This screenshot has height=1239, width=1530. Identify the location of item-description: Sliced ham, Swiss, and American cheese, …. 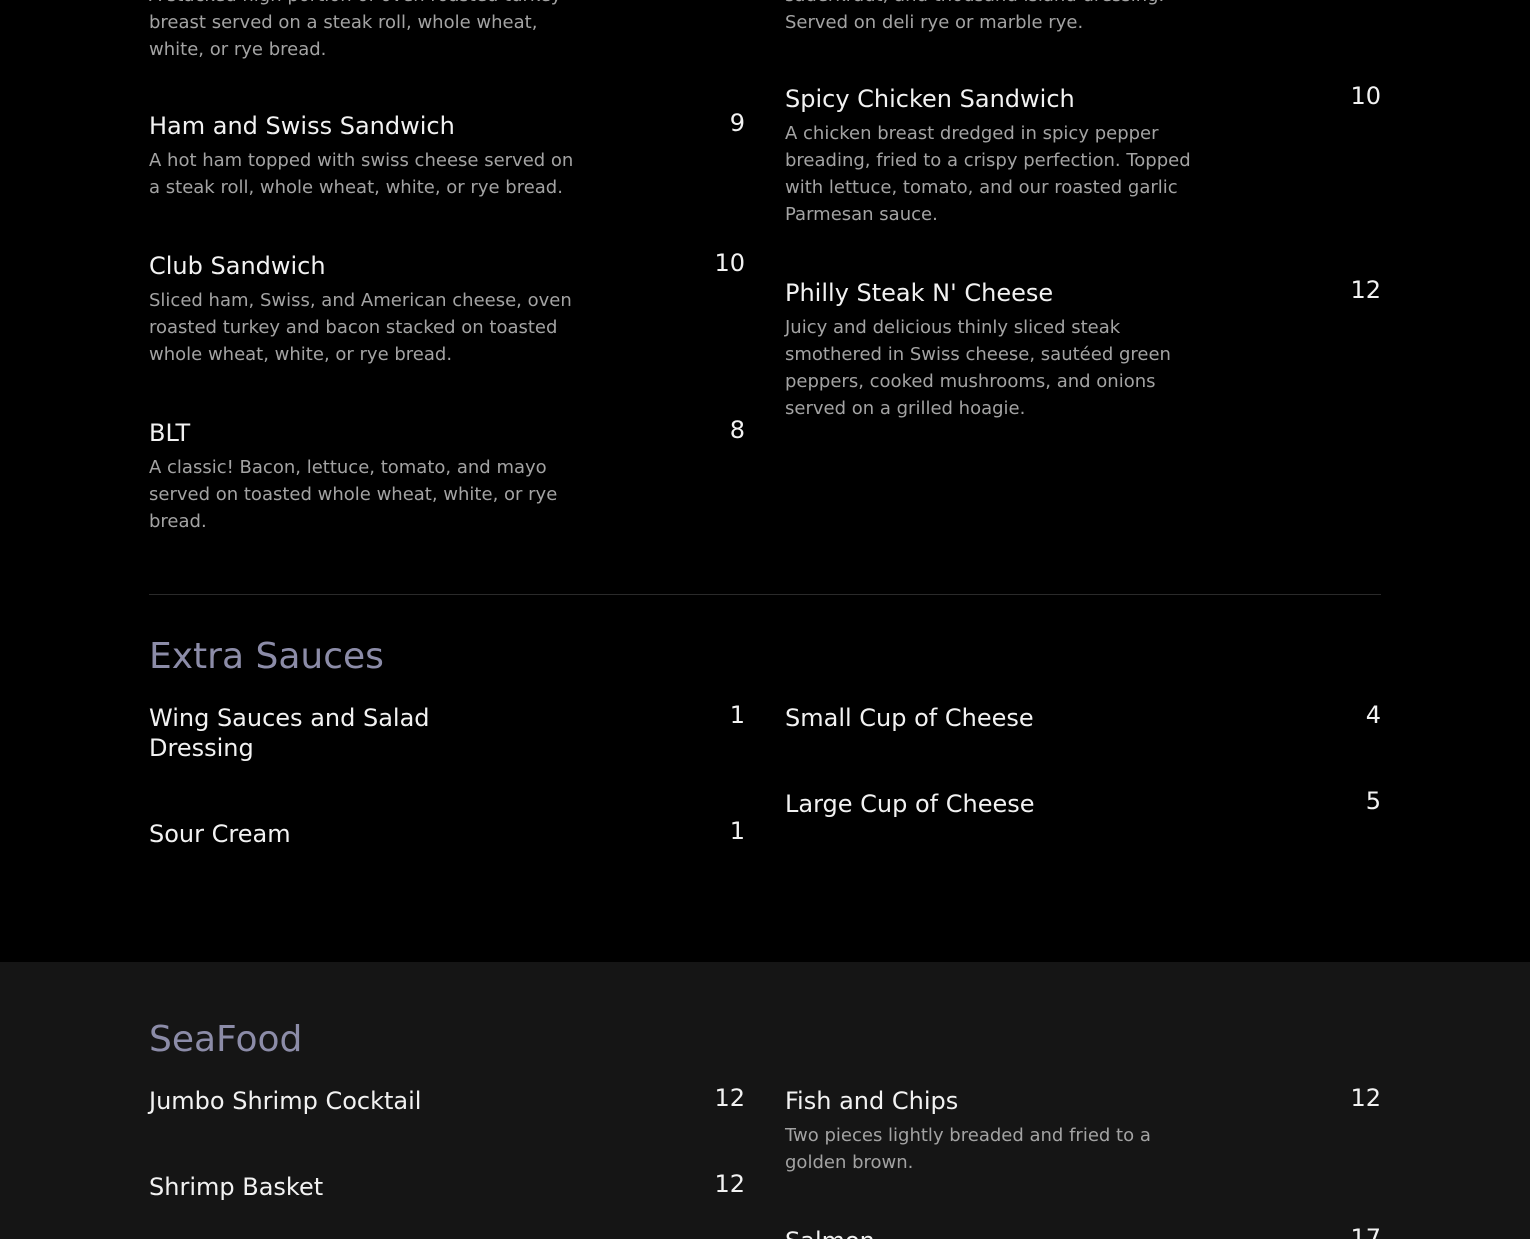
(360, 327).